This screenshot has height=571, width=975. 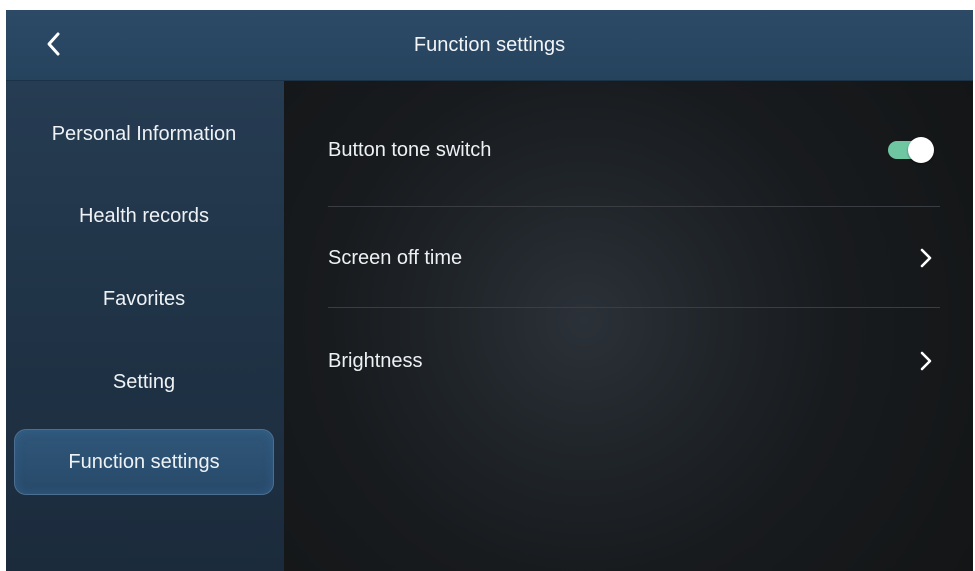 I want to click on sidebar-item-setting: Setting, so click(x=144, y=382).